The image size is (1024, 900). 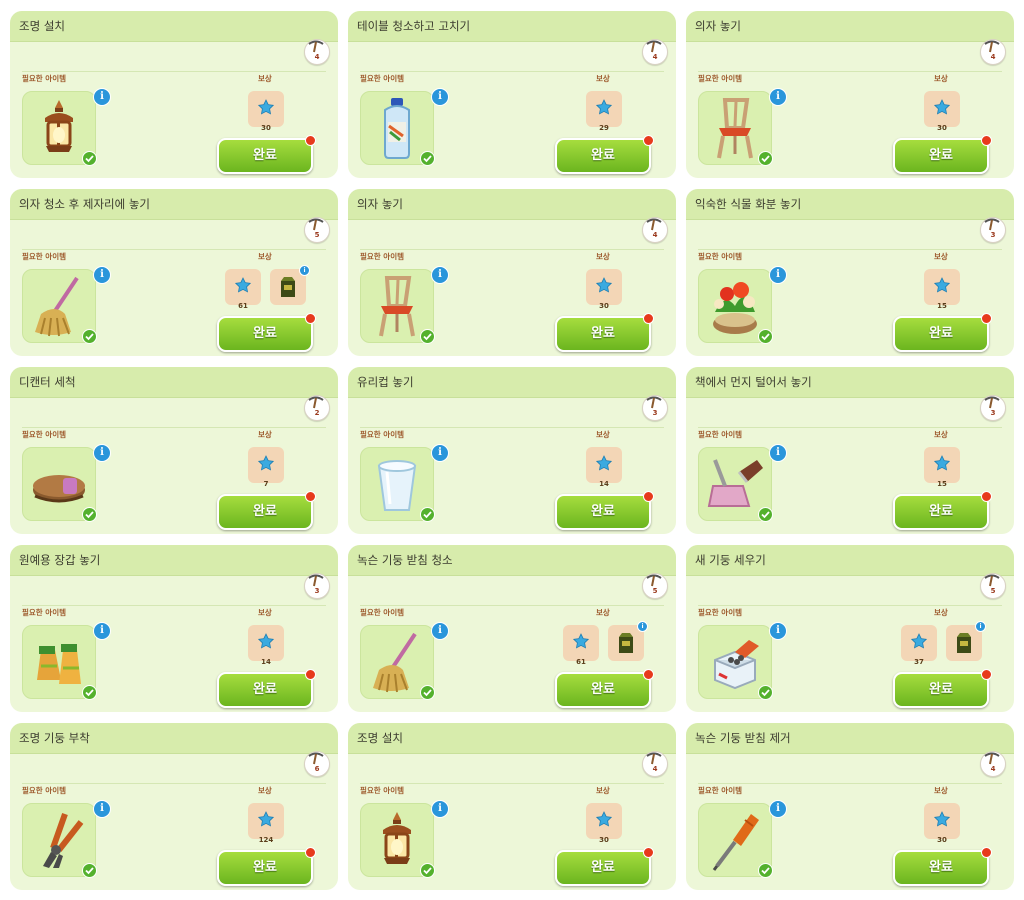 What do you see at coordinates (174, 450) in the screenshot?
I see `task-card: 디캔터 세척 2 필요한 아이템 보상 i 7 완료` at bounding box center [174, 450].